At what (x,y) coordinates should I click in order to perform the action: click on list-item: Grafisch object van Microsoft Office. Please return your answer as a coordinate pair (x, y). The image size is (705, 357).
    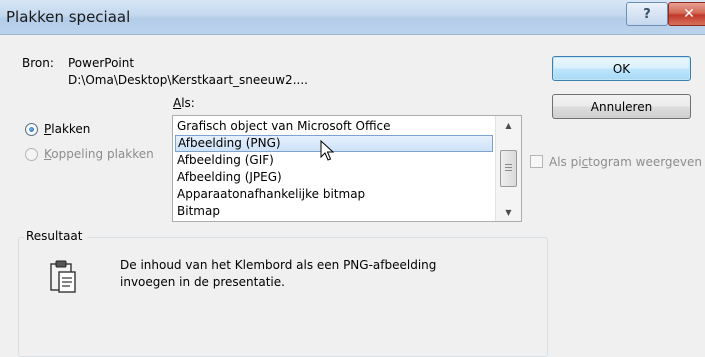
    Looking at the image, I should click on (334, 126).